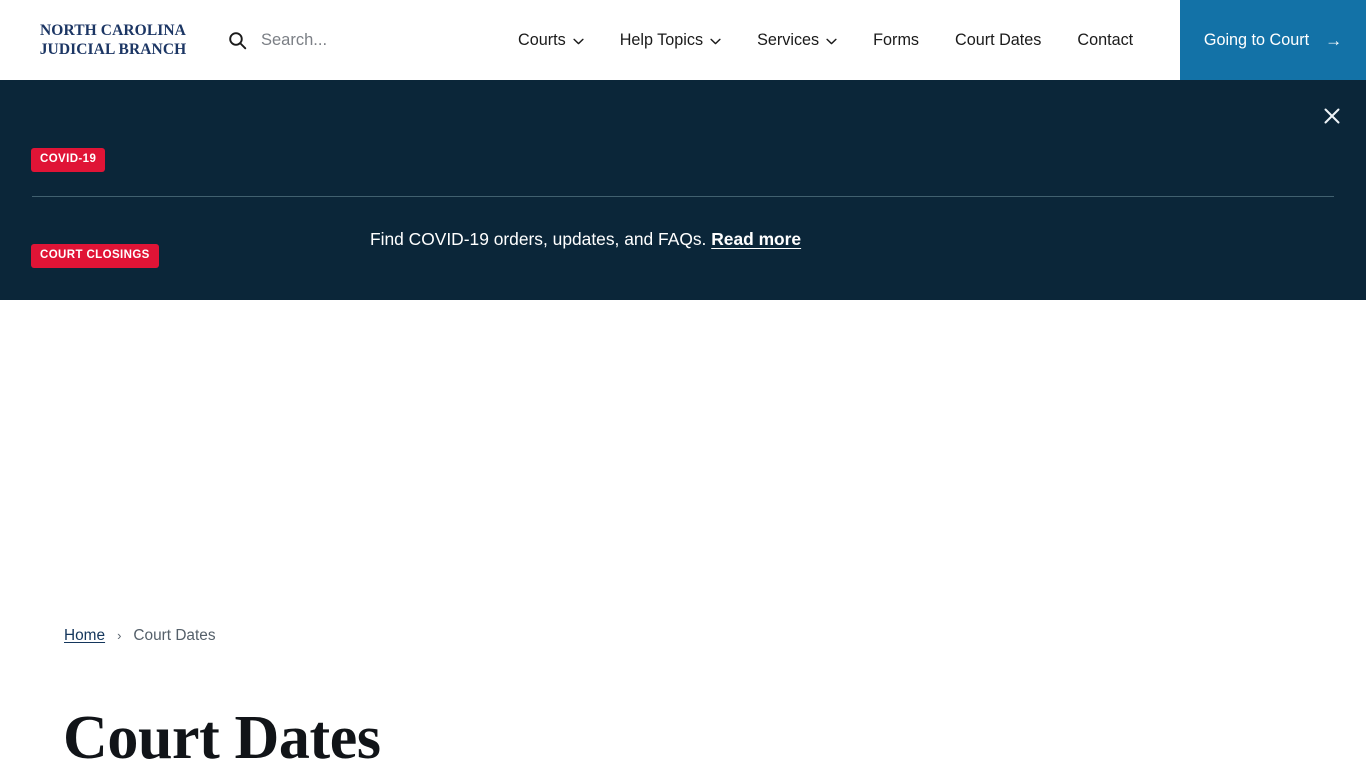 The height and width of the screenshot is (768, 1366). I want to click on nav-item-forms: Forms, so click(896, 40).